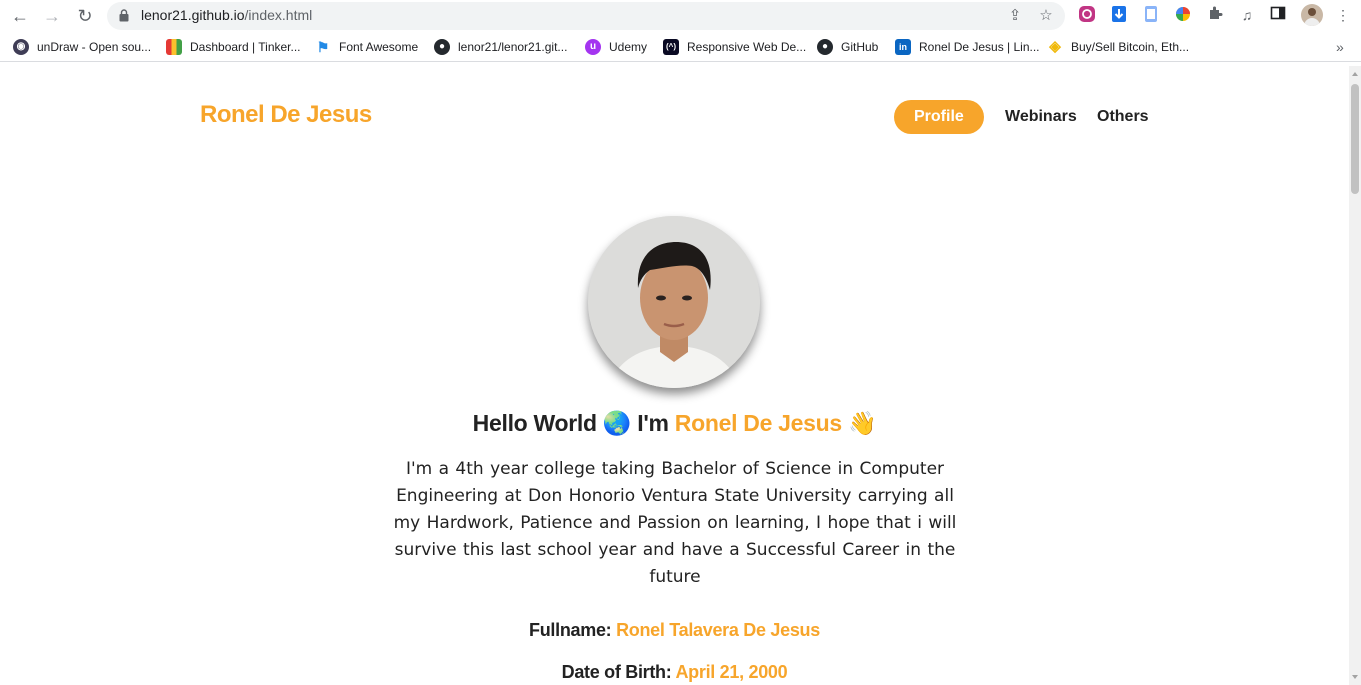  Describe the element at coordinates (1355, 139) in the screenshot. I see `scroll-thumb` at that location.